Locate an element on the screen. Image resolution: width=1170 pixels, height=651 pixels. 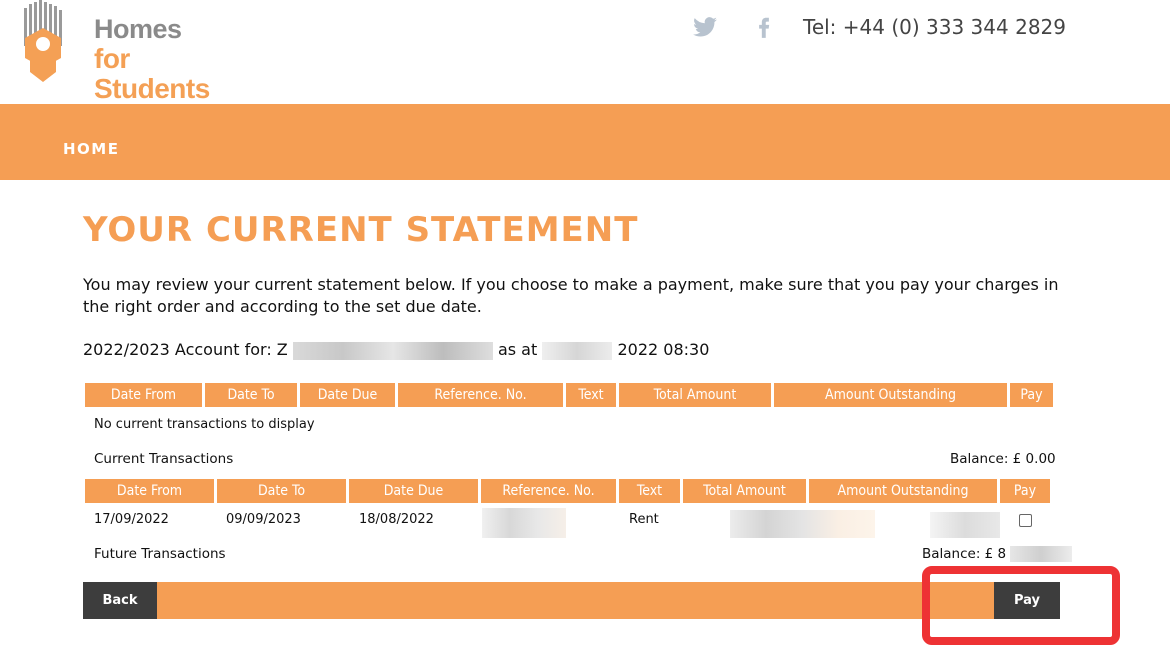
future-balance: Balance: £ 8 is located at coordinates (997, 554).